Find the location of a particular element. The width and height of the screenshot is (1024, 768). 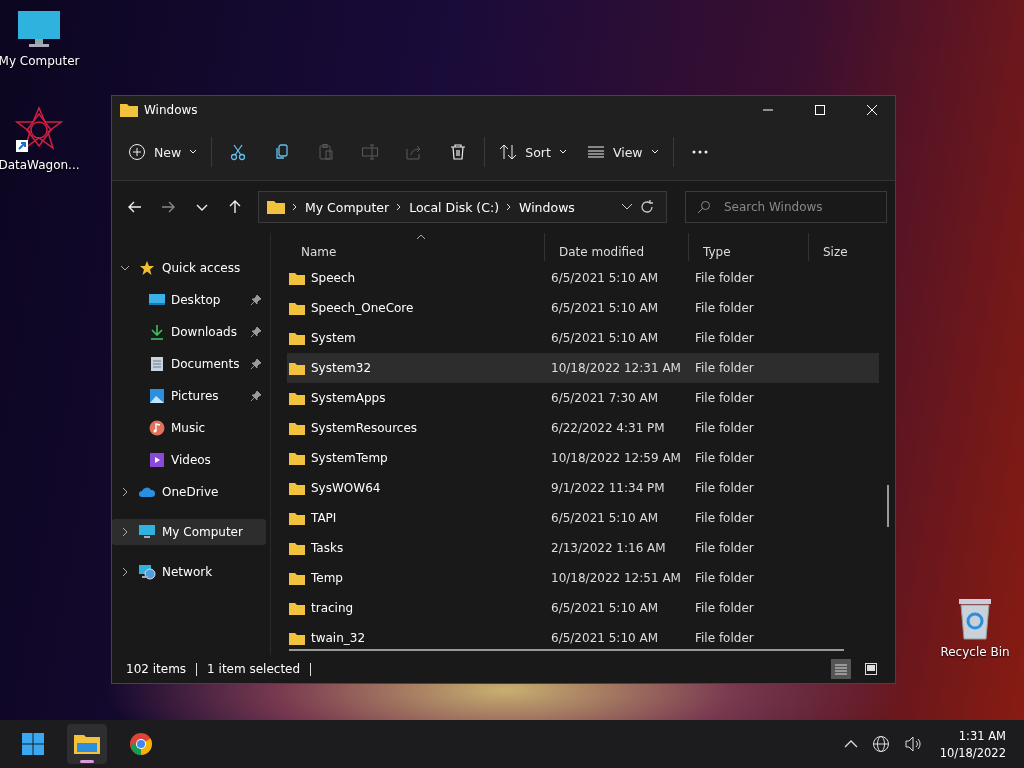

sidebar-item: Desktop is located at coordinates (189, 300).